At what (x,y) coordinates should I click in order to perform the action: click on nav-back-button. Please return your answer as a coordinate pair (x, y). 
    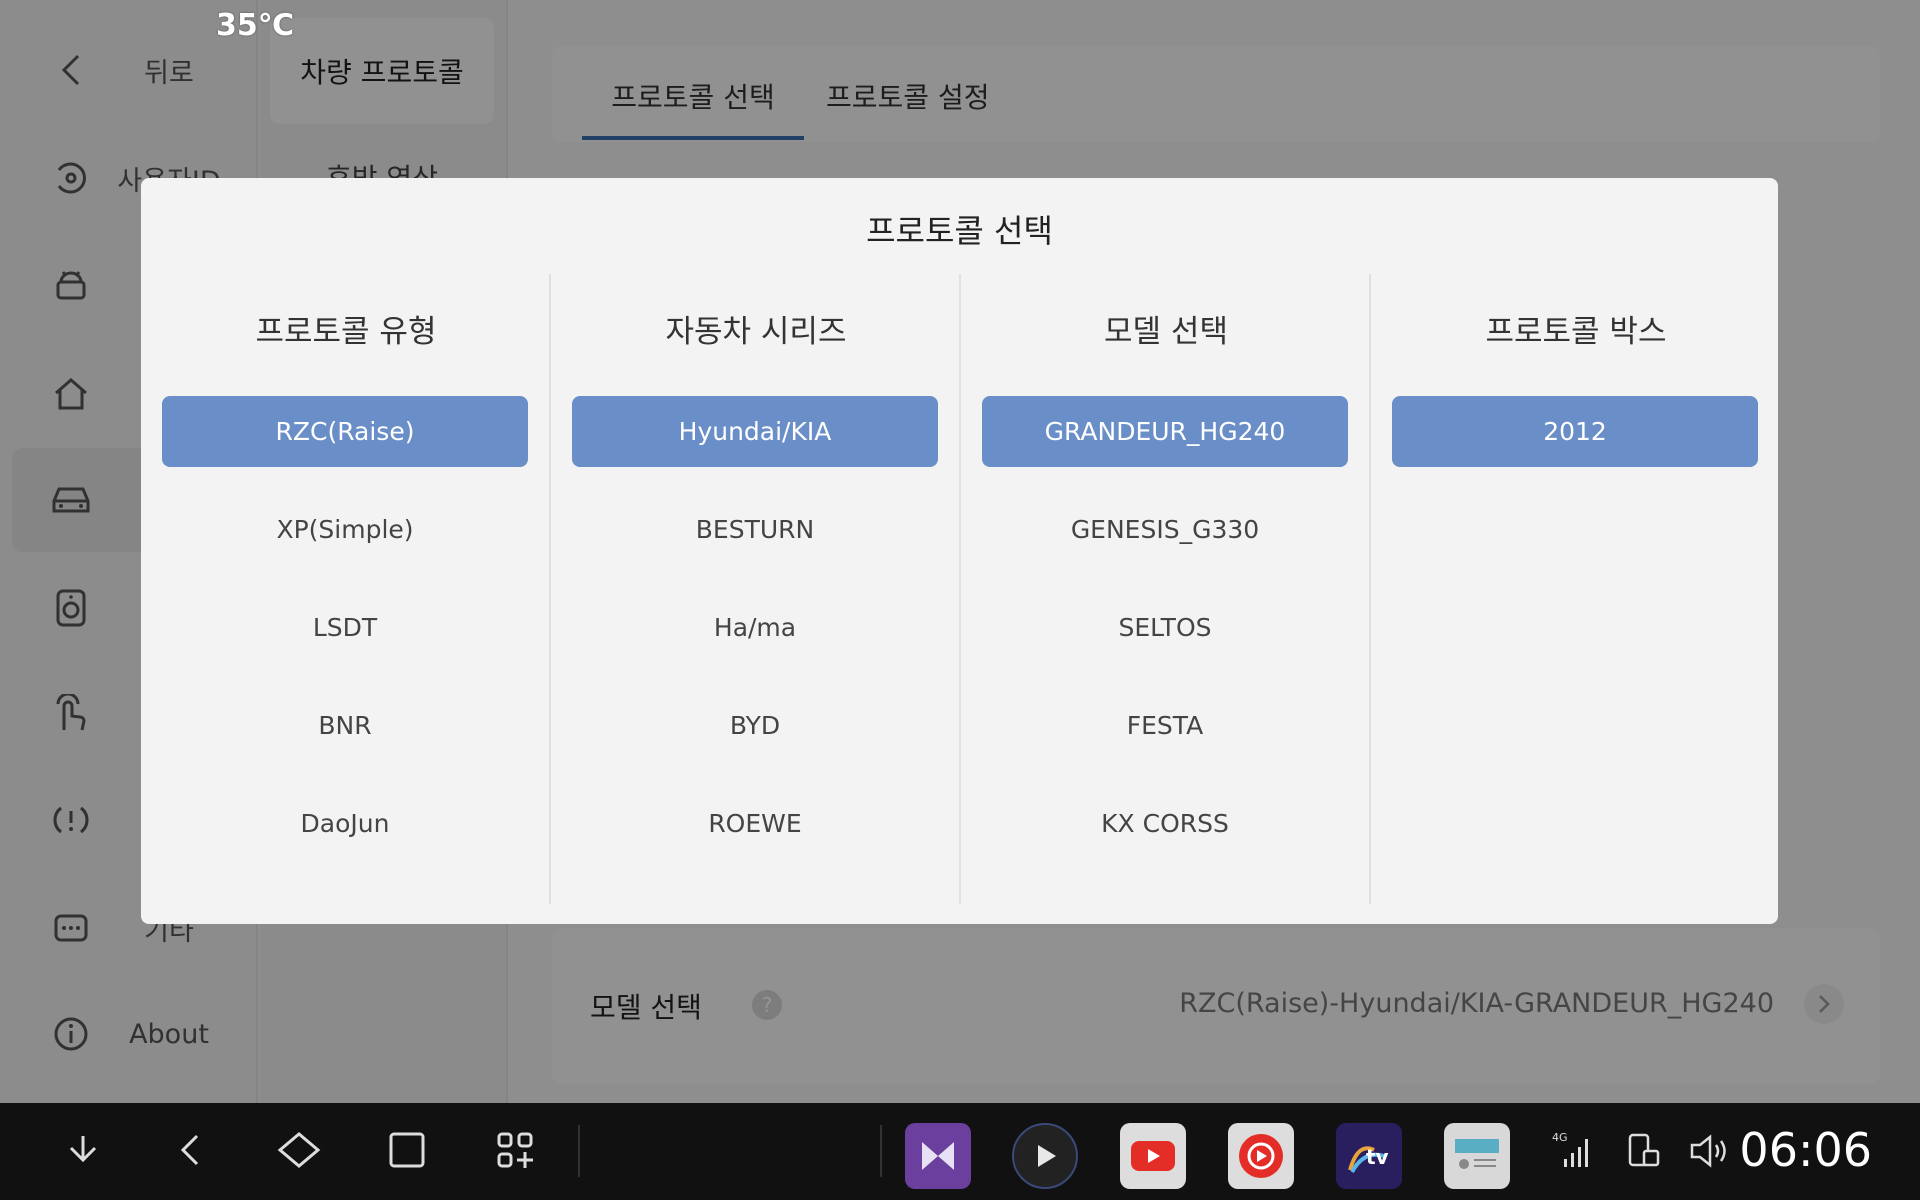
    Looking at the image, I should click on (191, 1152).